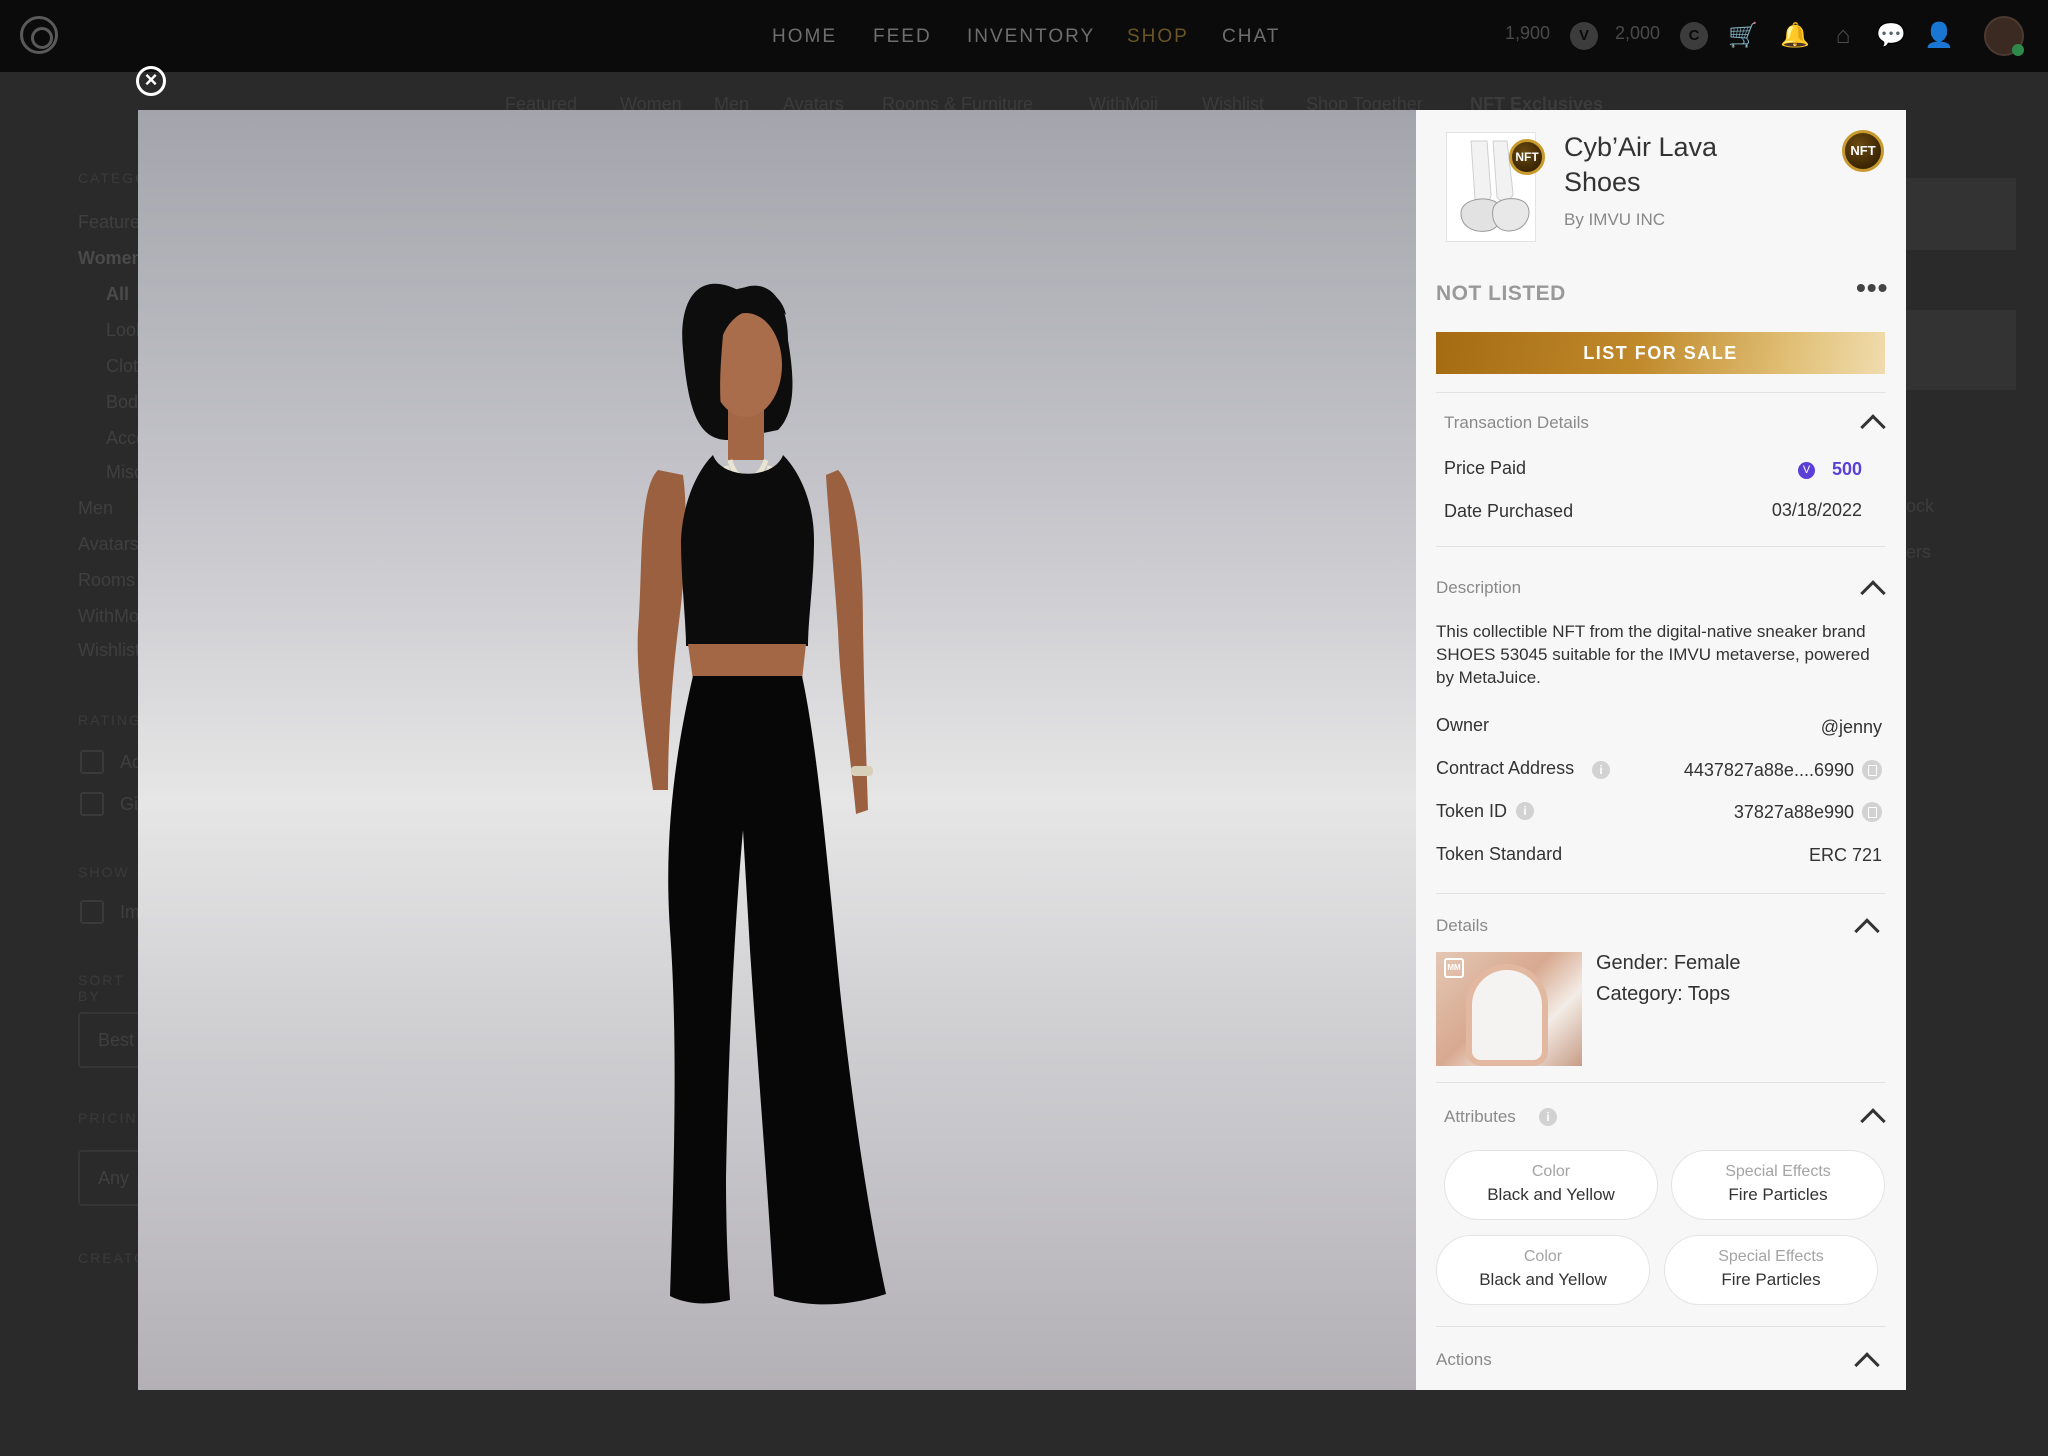  Describe the element at coordinates (761, 794) in the screenshot. I see `avatar-figure` at that location.